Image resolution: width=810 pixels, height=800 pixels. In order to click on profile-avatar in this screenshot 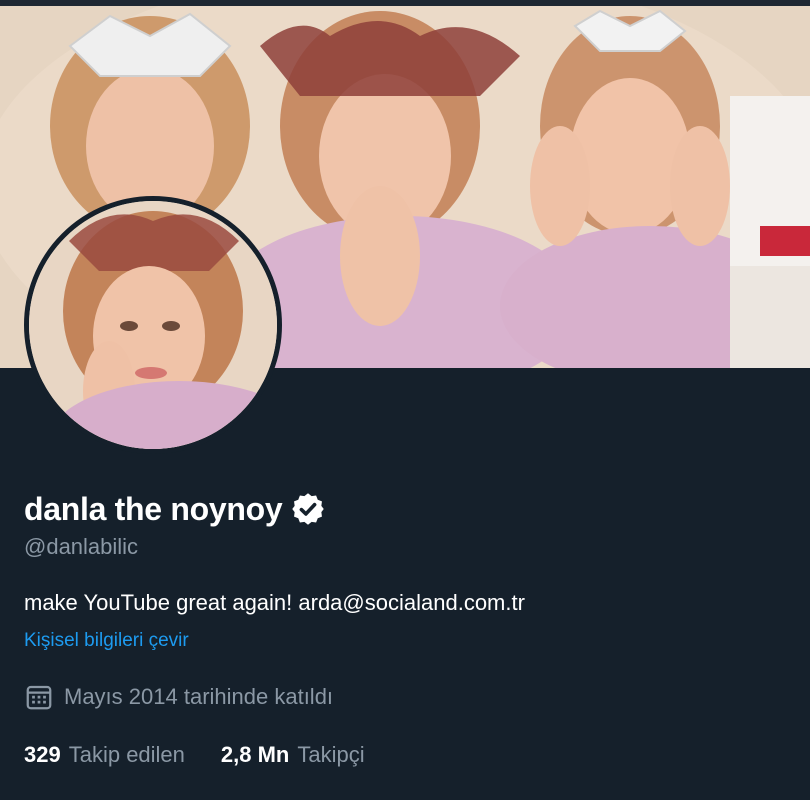, I will do `click(153, 325)`.